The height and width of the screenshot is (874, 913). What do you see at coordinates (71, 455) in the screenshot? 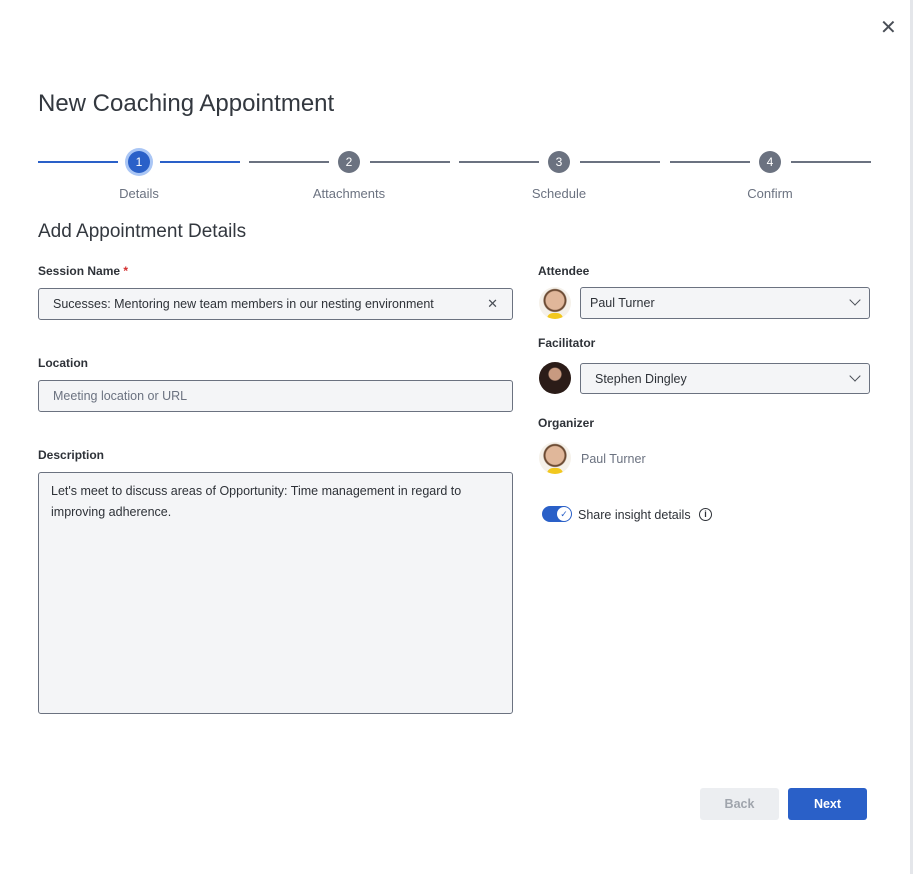
I see `description-label: Description` at bounding box center [71, 455].